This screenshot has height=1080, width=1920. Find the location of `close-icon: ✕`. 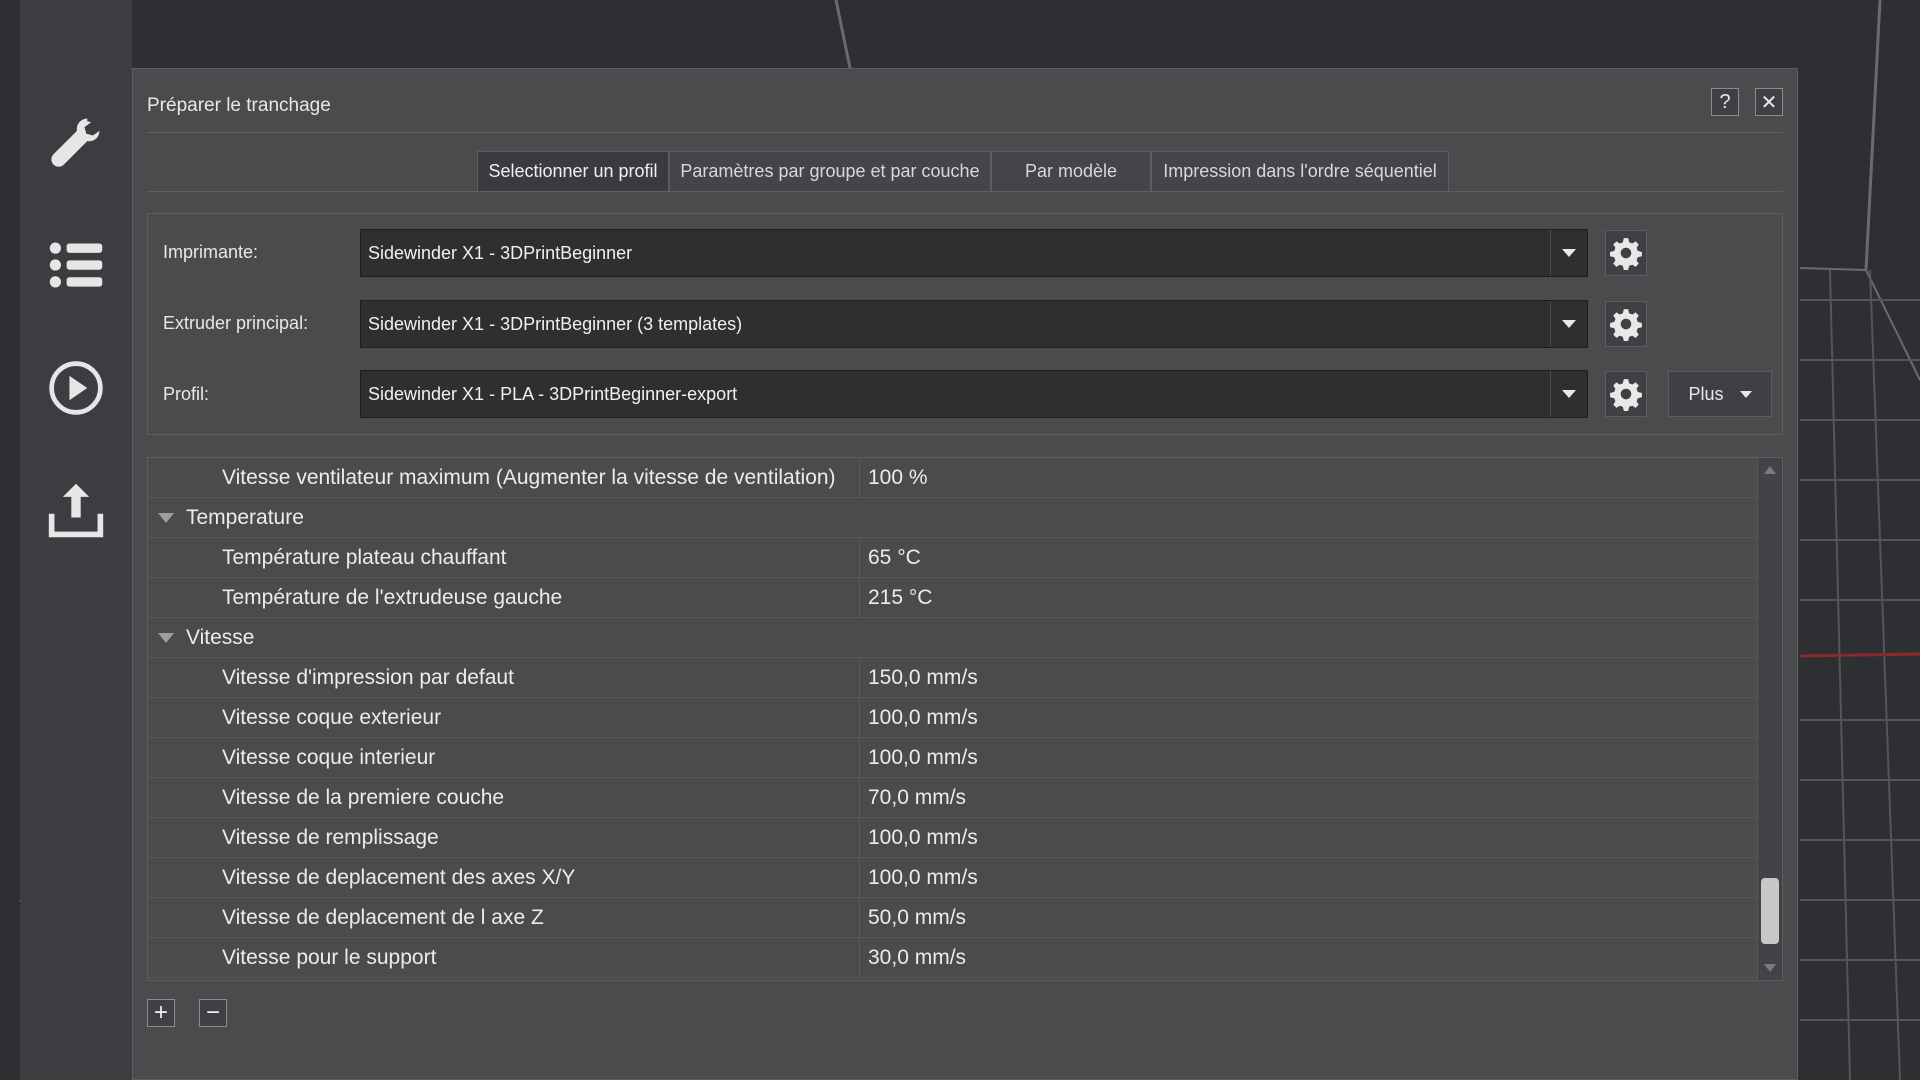

close-icon: ✕ is located at coordinates (1769, 102).